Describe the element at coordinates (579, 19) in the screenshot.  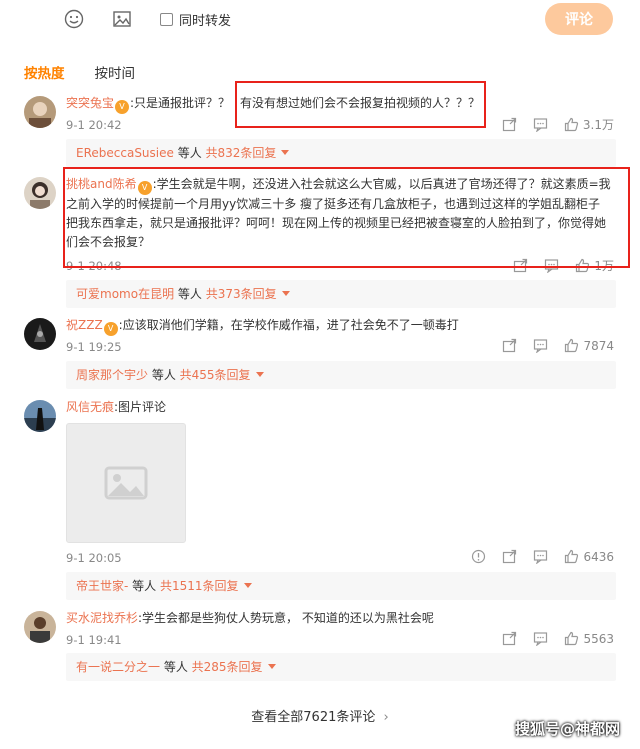
I see `submit-comment-button: 评论` at that location.